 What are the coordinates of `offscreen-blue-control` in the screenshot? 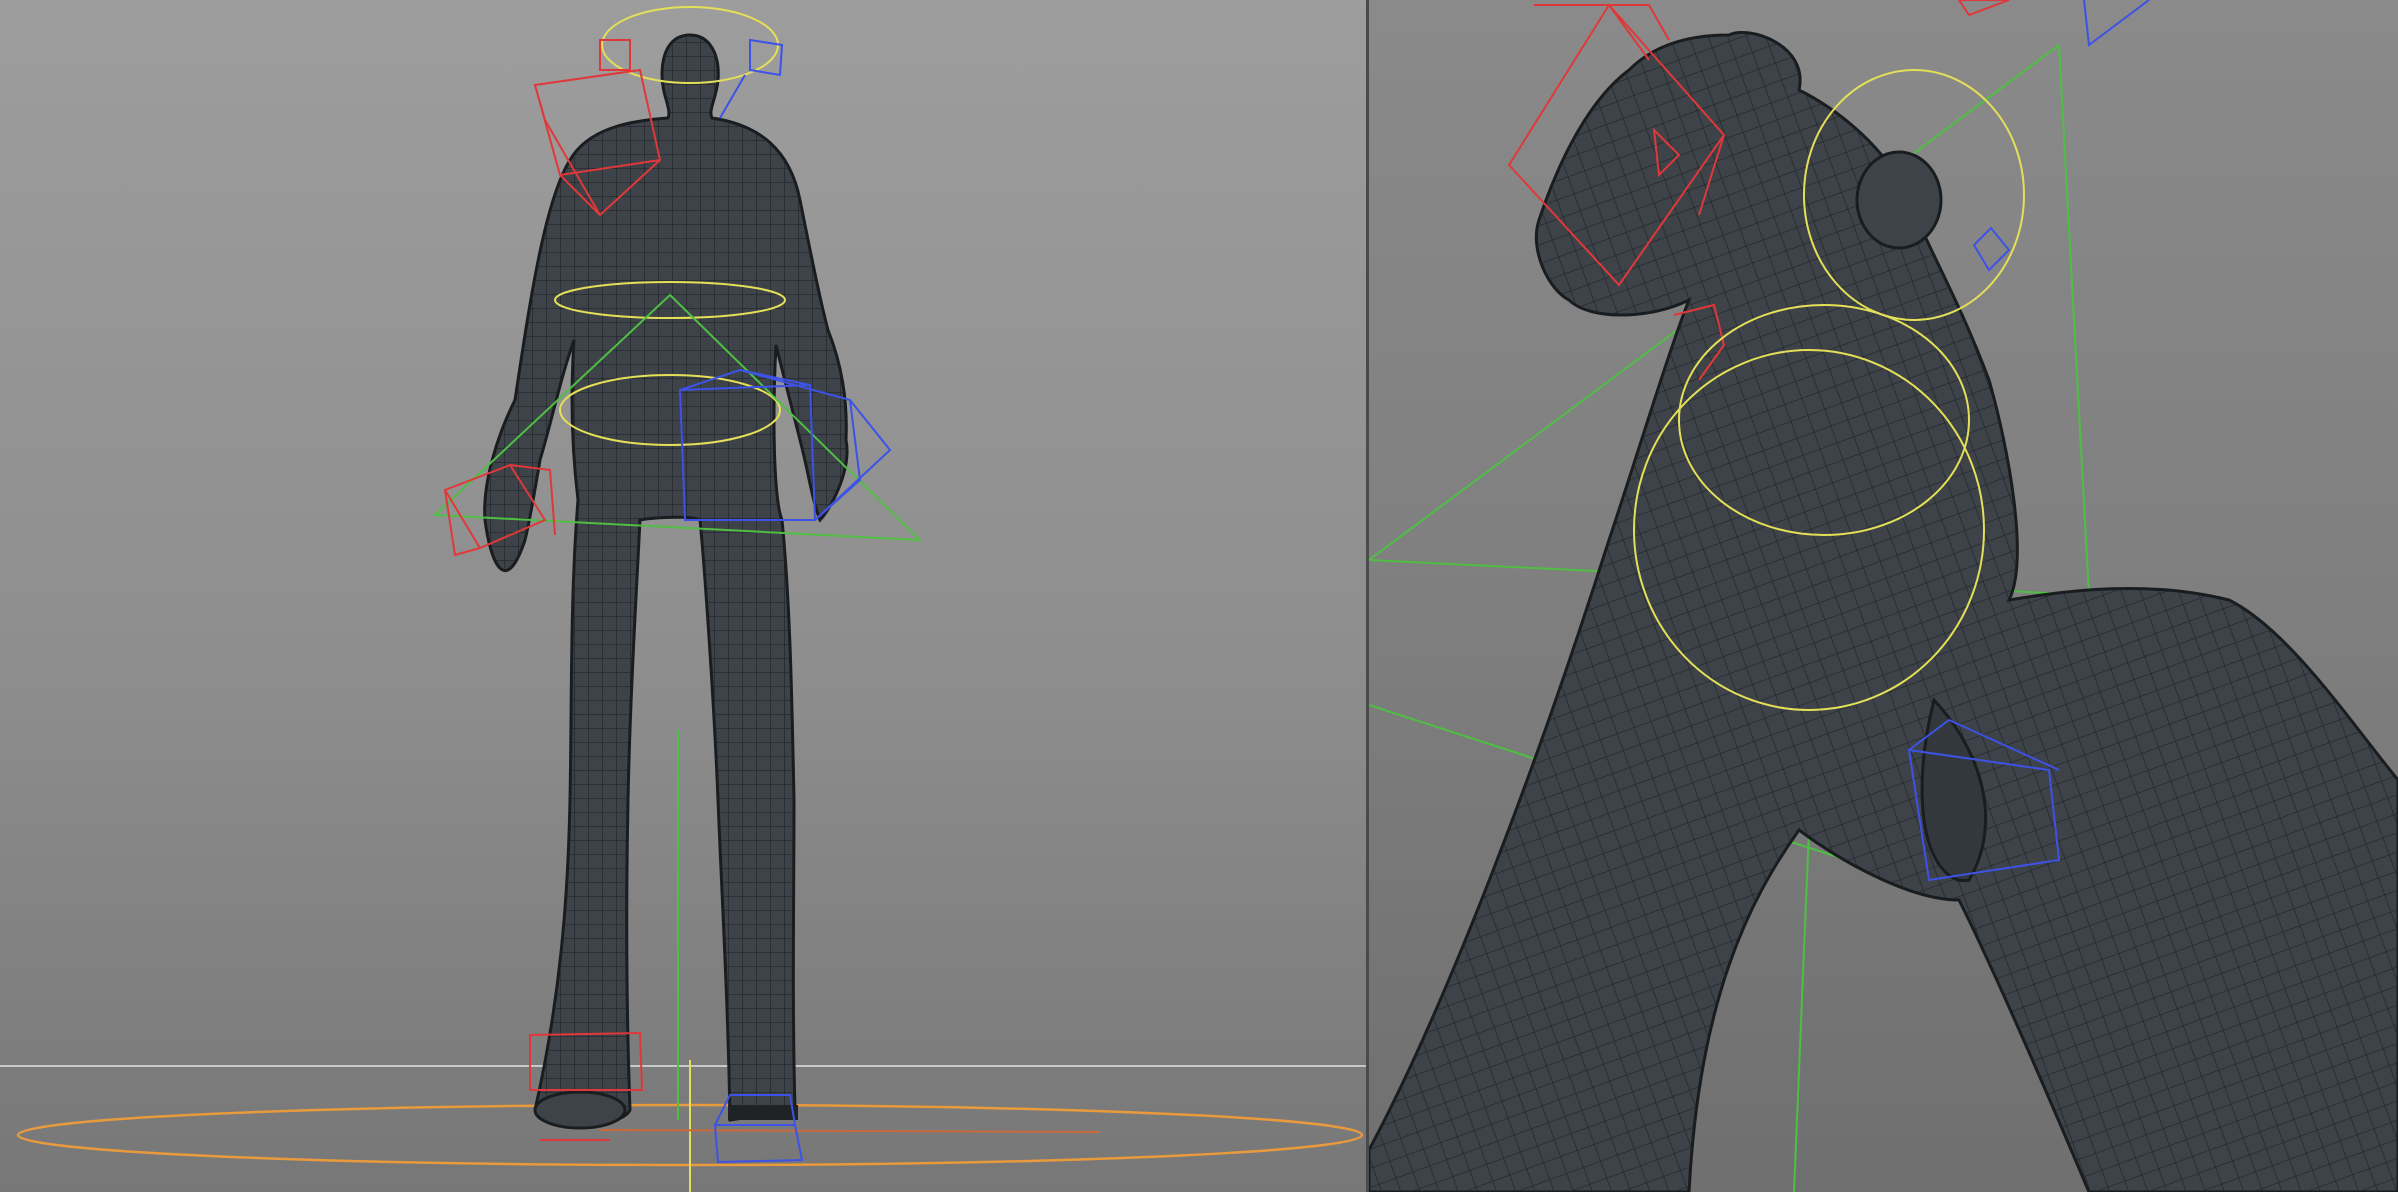 It's located at (2116, 23).